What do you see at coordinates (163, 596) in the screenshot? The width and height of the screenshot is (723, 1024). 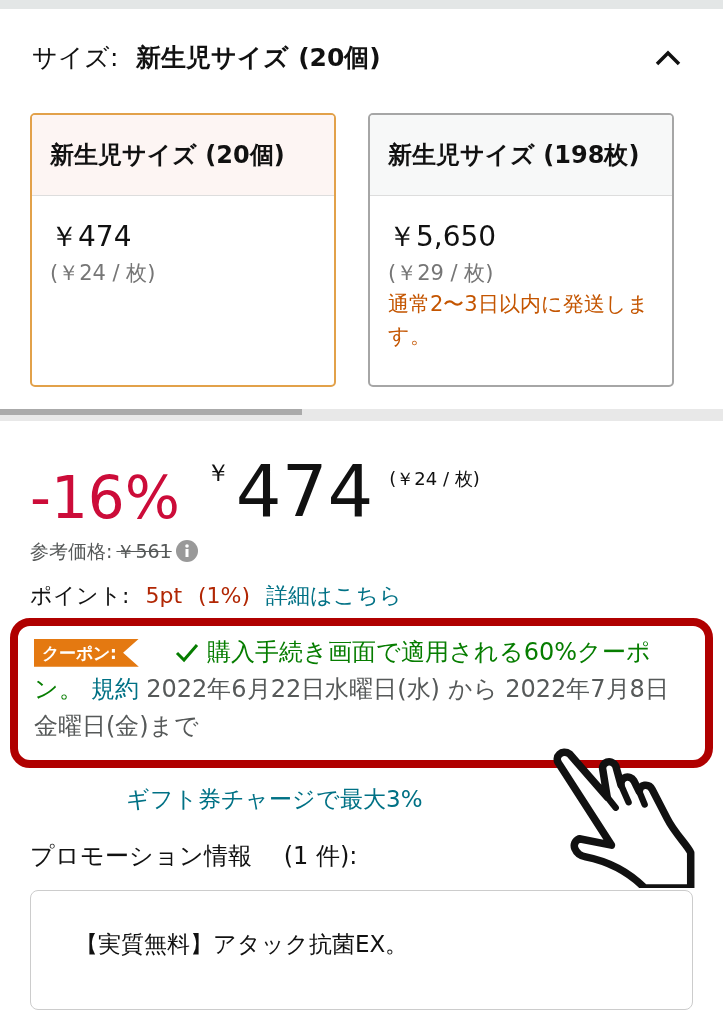 I see `points-value: 5pt` at bounding box center [163, 596].